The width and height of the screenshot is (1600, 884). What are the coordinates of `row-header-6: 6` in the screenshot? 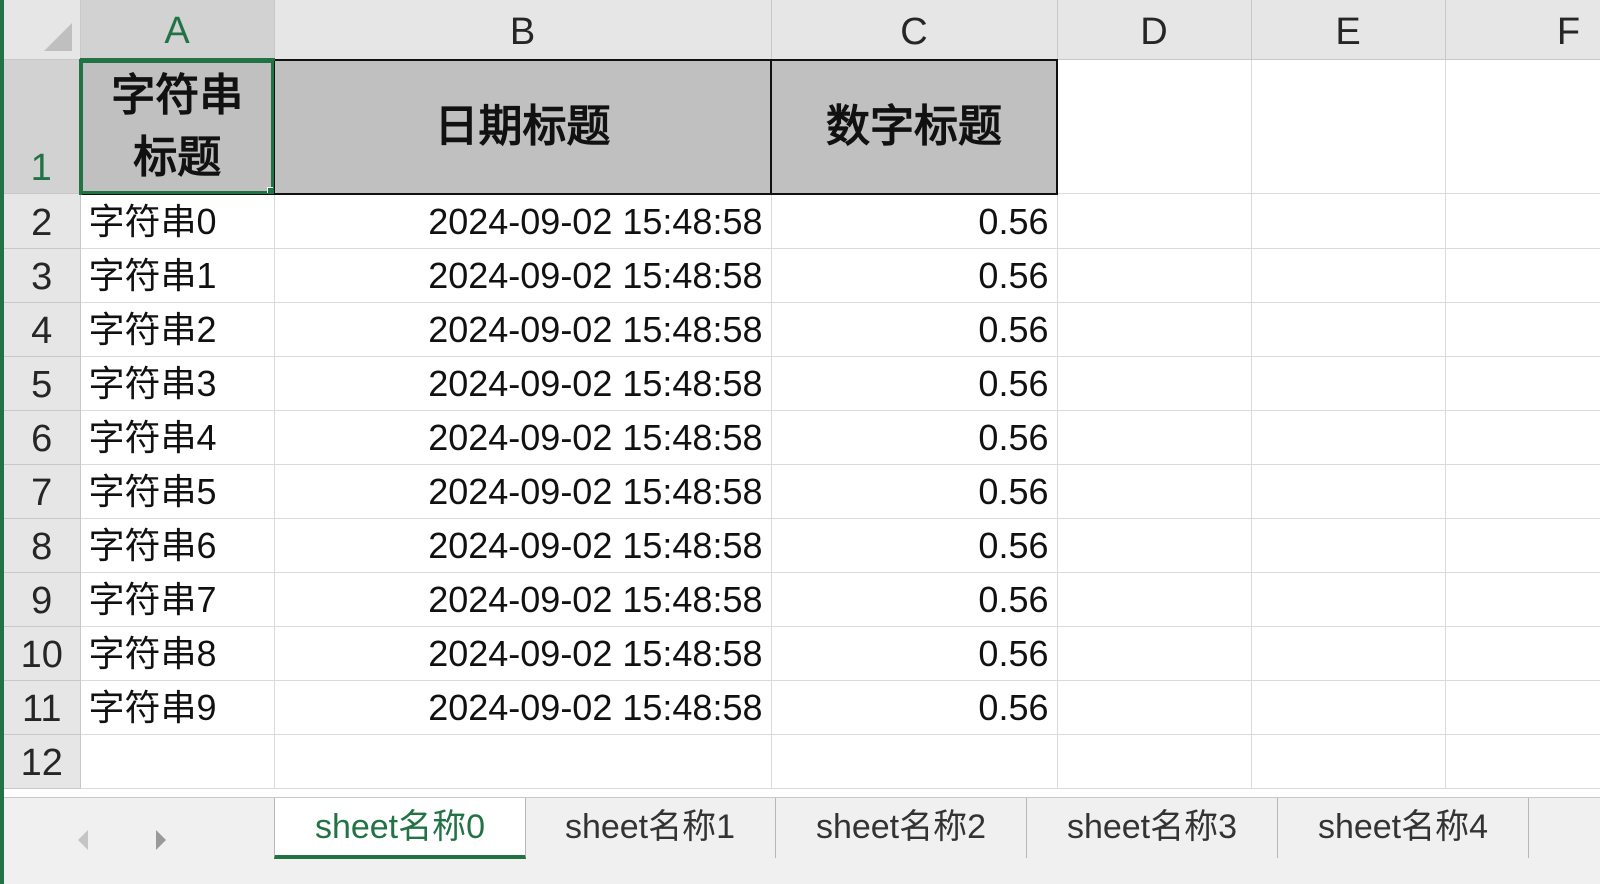 It's located at (42, 437).